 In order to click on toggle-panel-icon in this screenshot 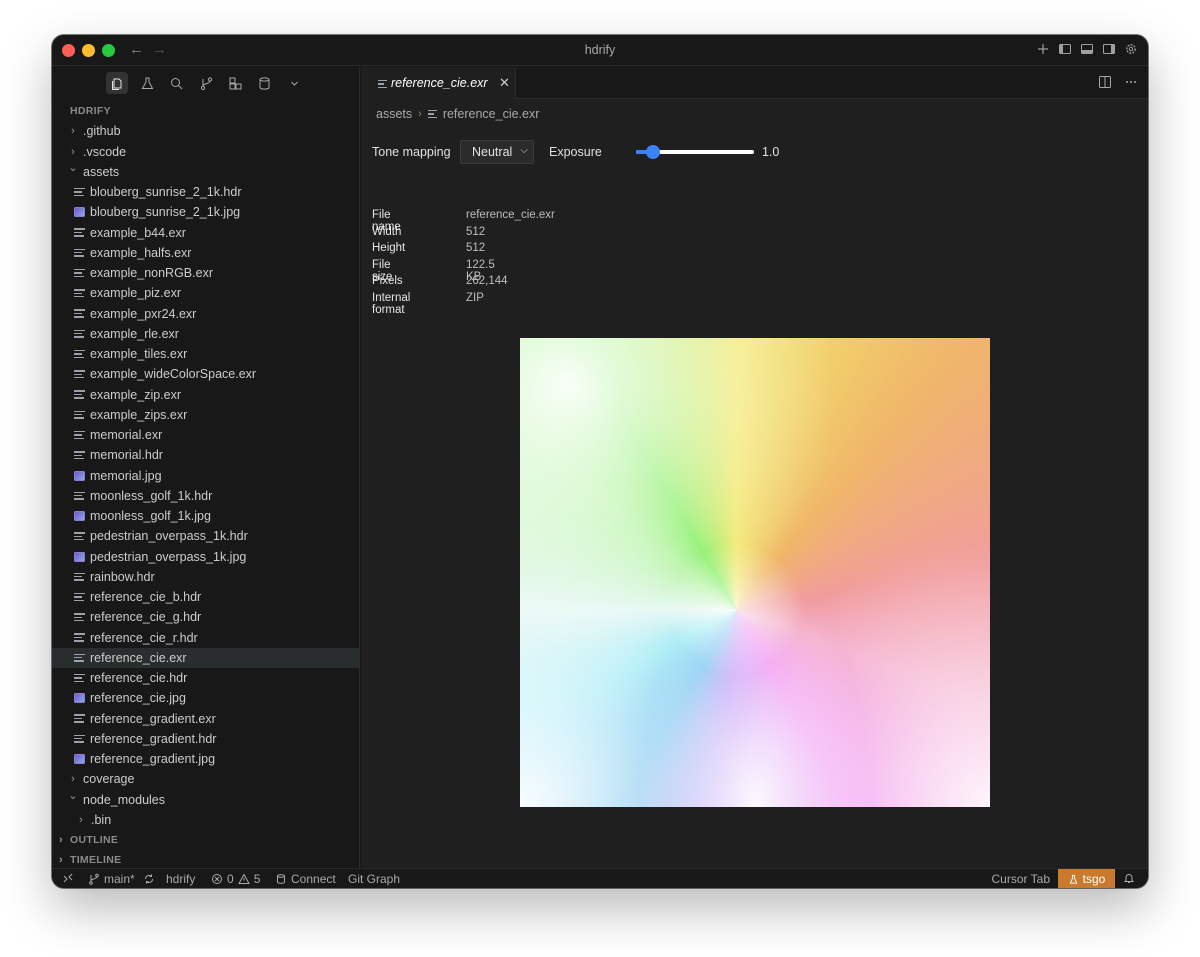, I will do `click(1087, 49)`.